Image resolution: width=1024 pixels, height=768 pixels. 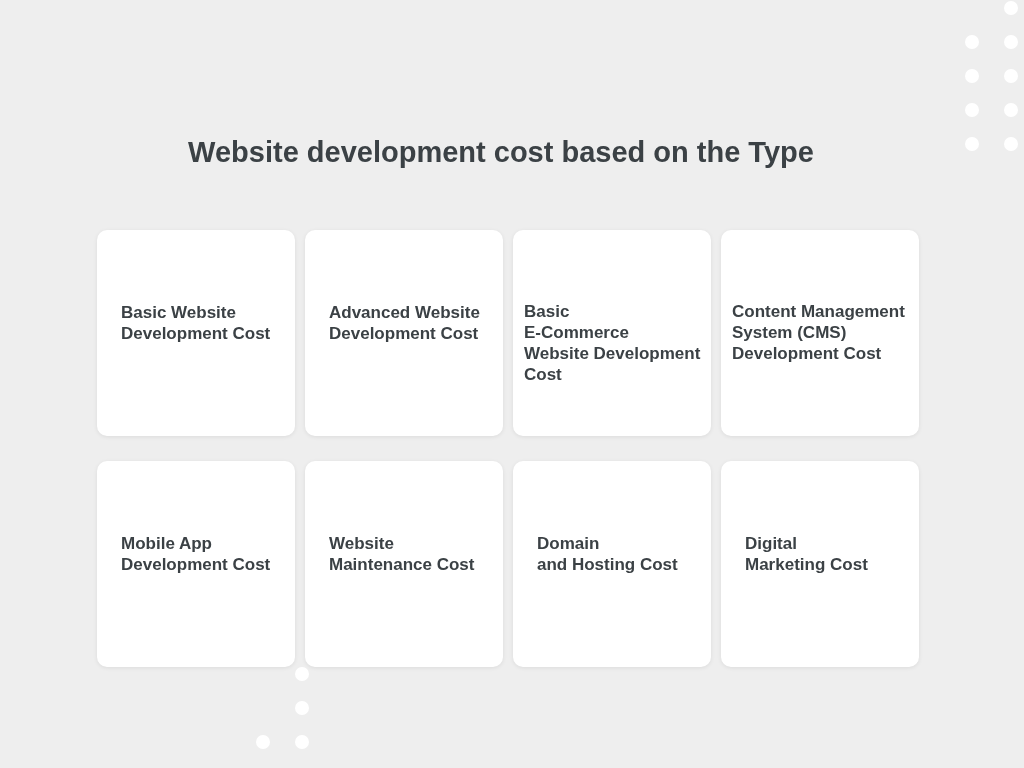 What do you see at coordinates (402, 554) in the screenshot?
I see `card-label: Website Maintenance Cost` at bounding box center [402, 554].